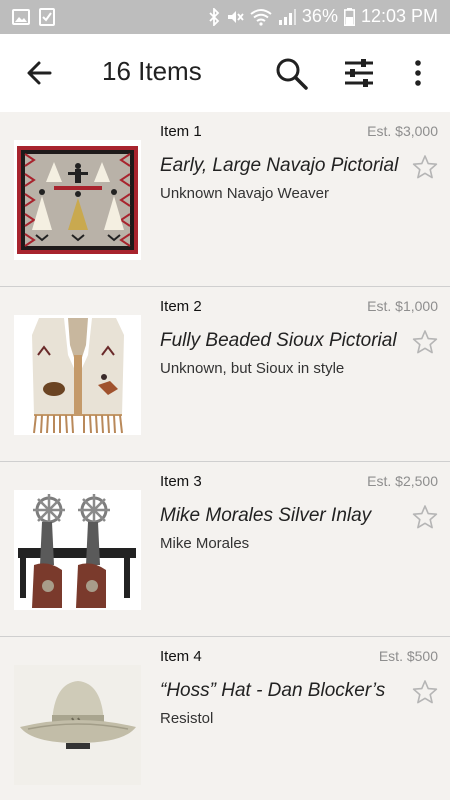 This screenshot has width=450, height=800. I want to click on mute-icon, so click(235, 16).